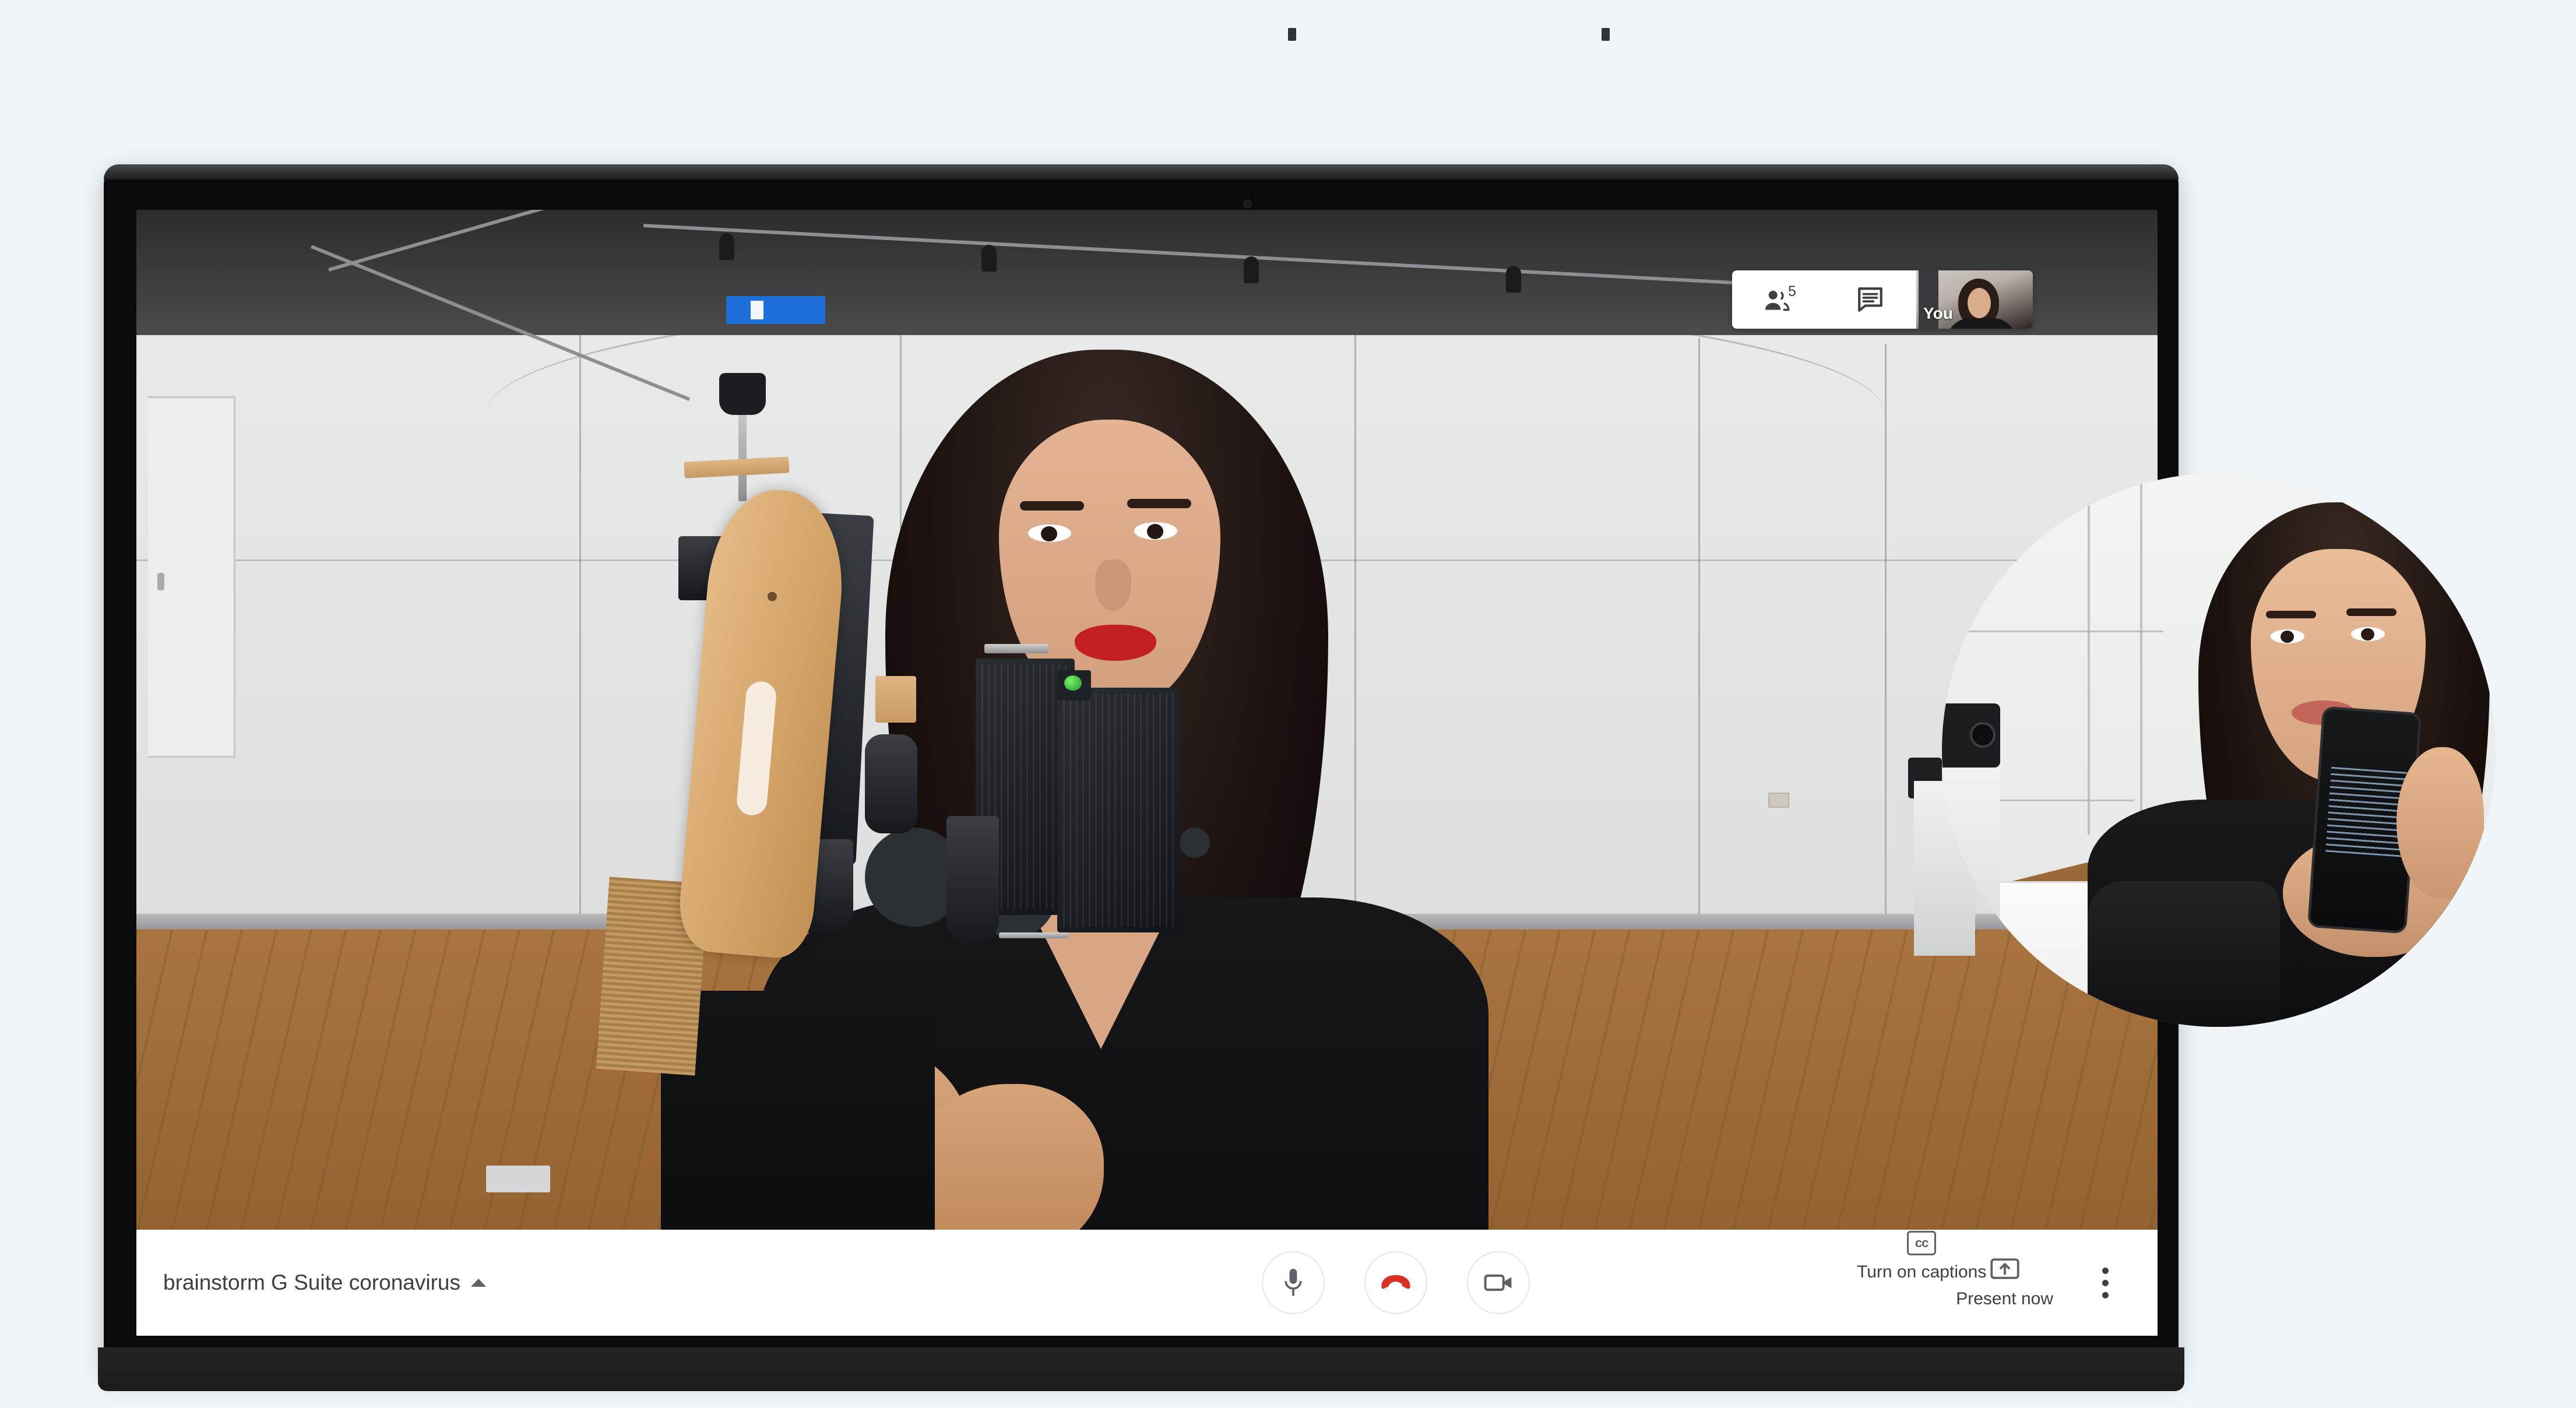 This screenshot has width=2576, height=1408. I want to click on laptop-base, so click(1141, 1369).